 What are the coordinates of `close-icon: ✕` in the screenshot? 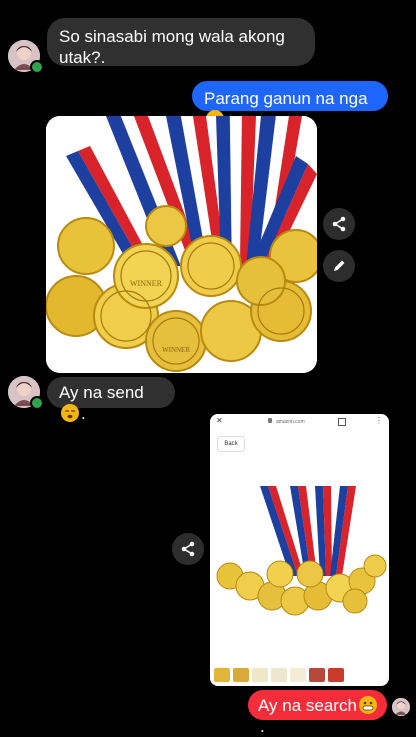 It's located at (219, 420).